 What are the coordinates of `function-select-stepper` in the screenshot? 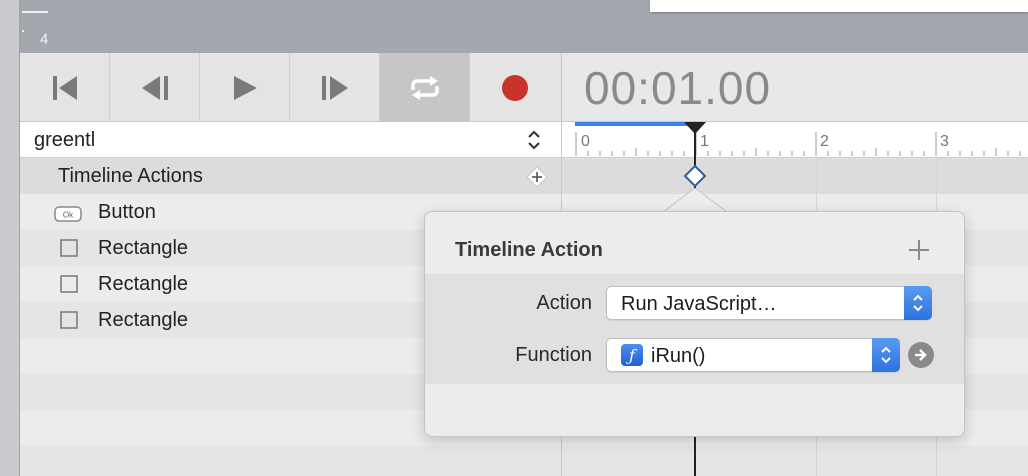 It's located at (886, 355).